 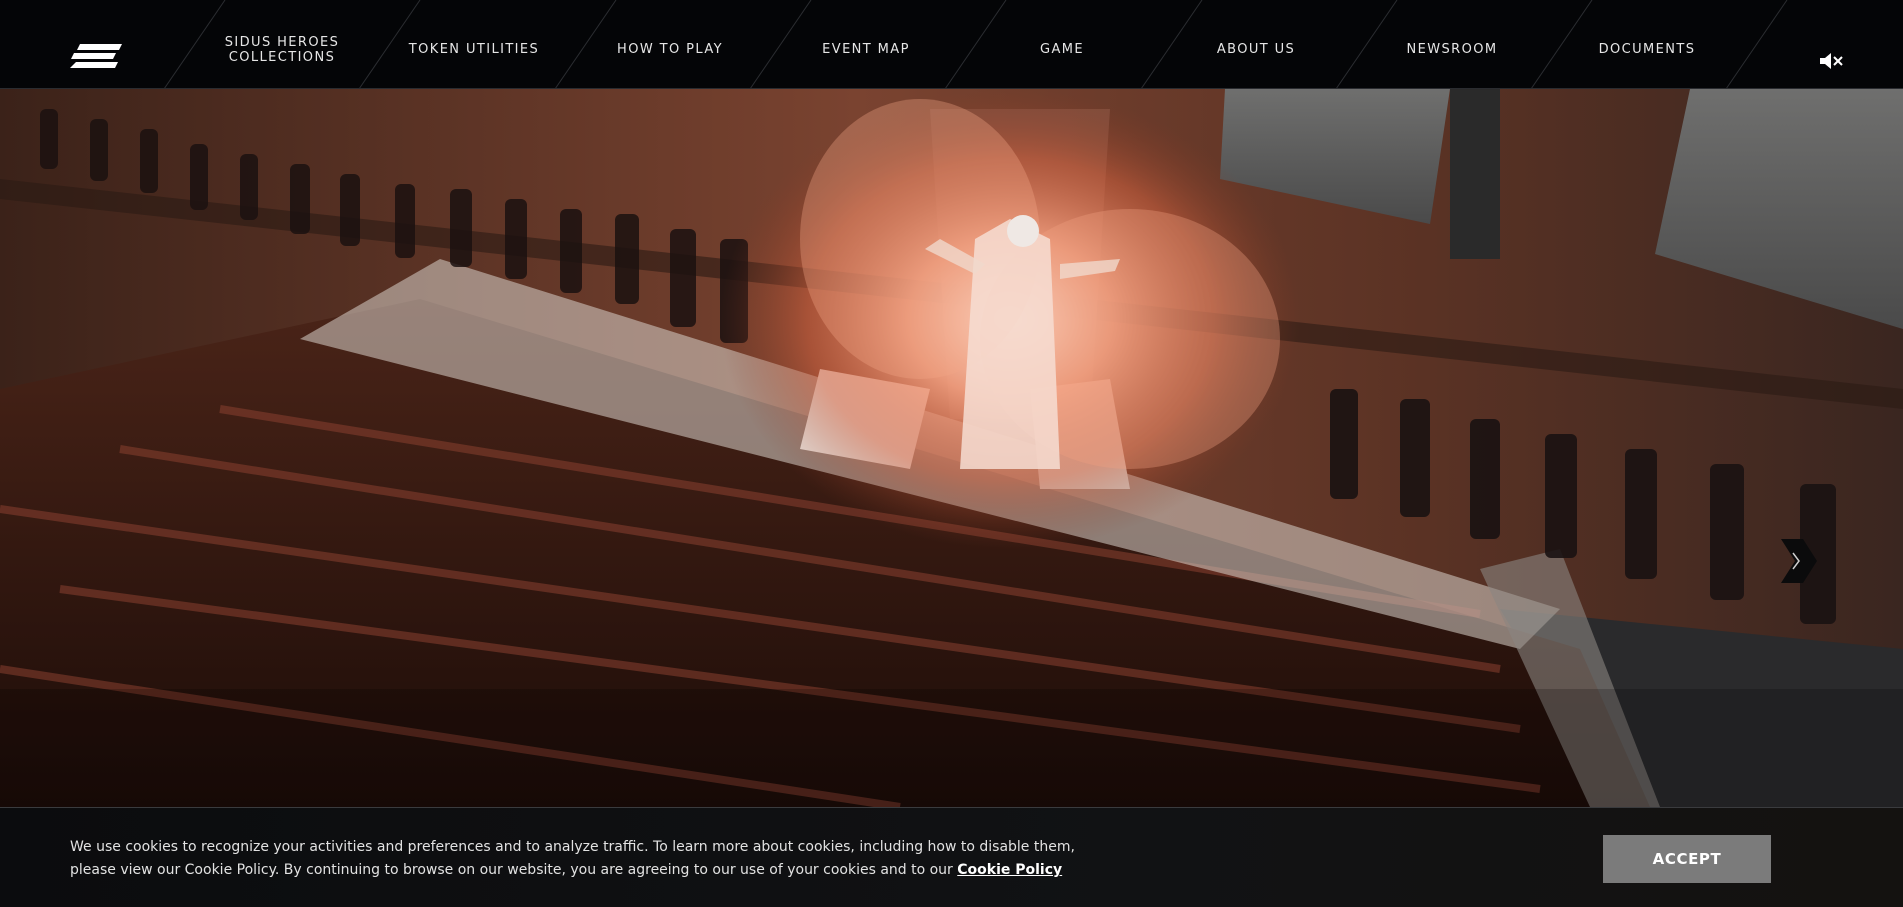 I want to click on chevron-right-icon, so click(x=1795, y=561).